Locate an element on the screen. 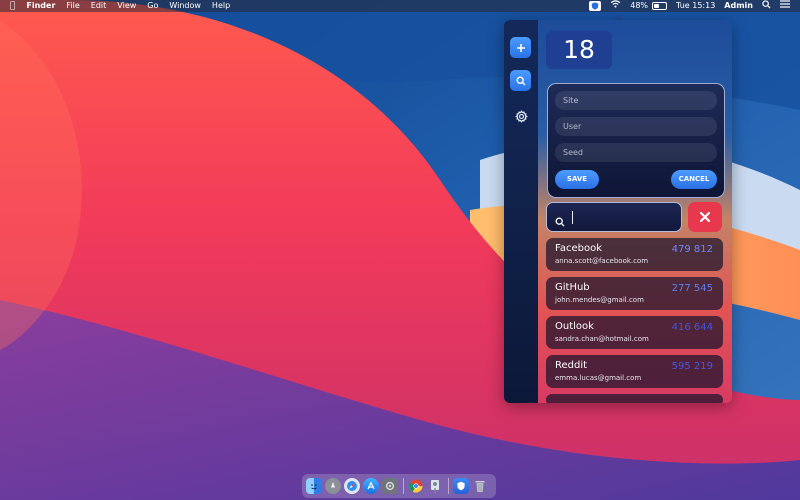 The image size is (800, 500). menu-go: Go is located at coordinates (152, 6).